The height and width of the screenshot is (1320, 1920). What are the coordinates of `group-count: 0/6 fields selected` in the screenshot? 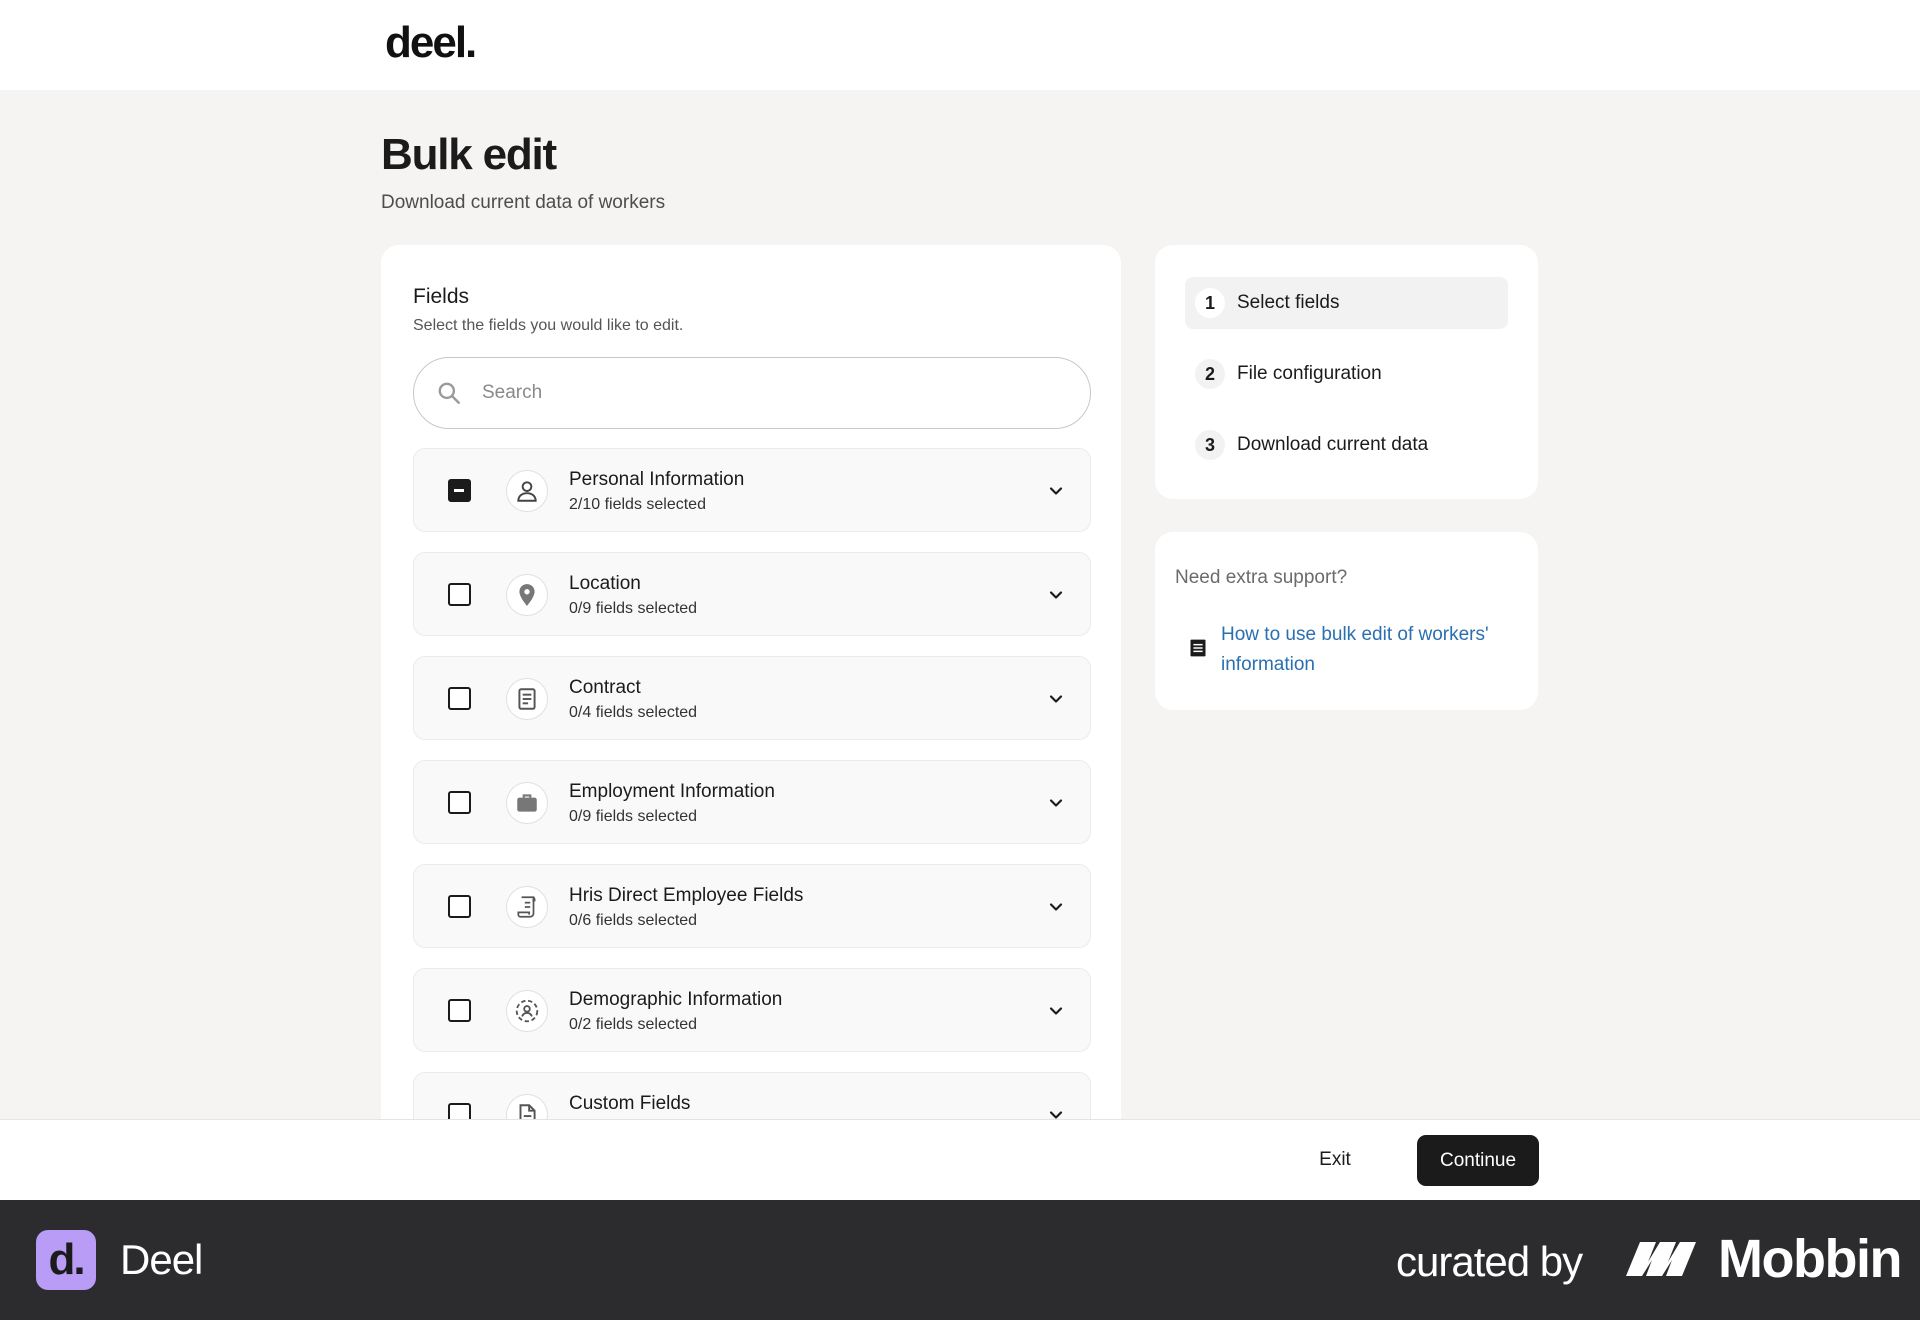 It's located at (633, 920).